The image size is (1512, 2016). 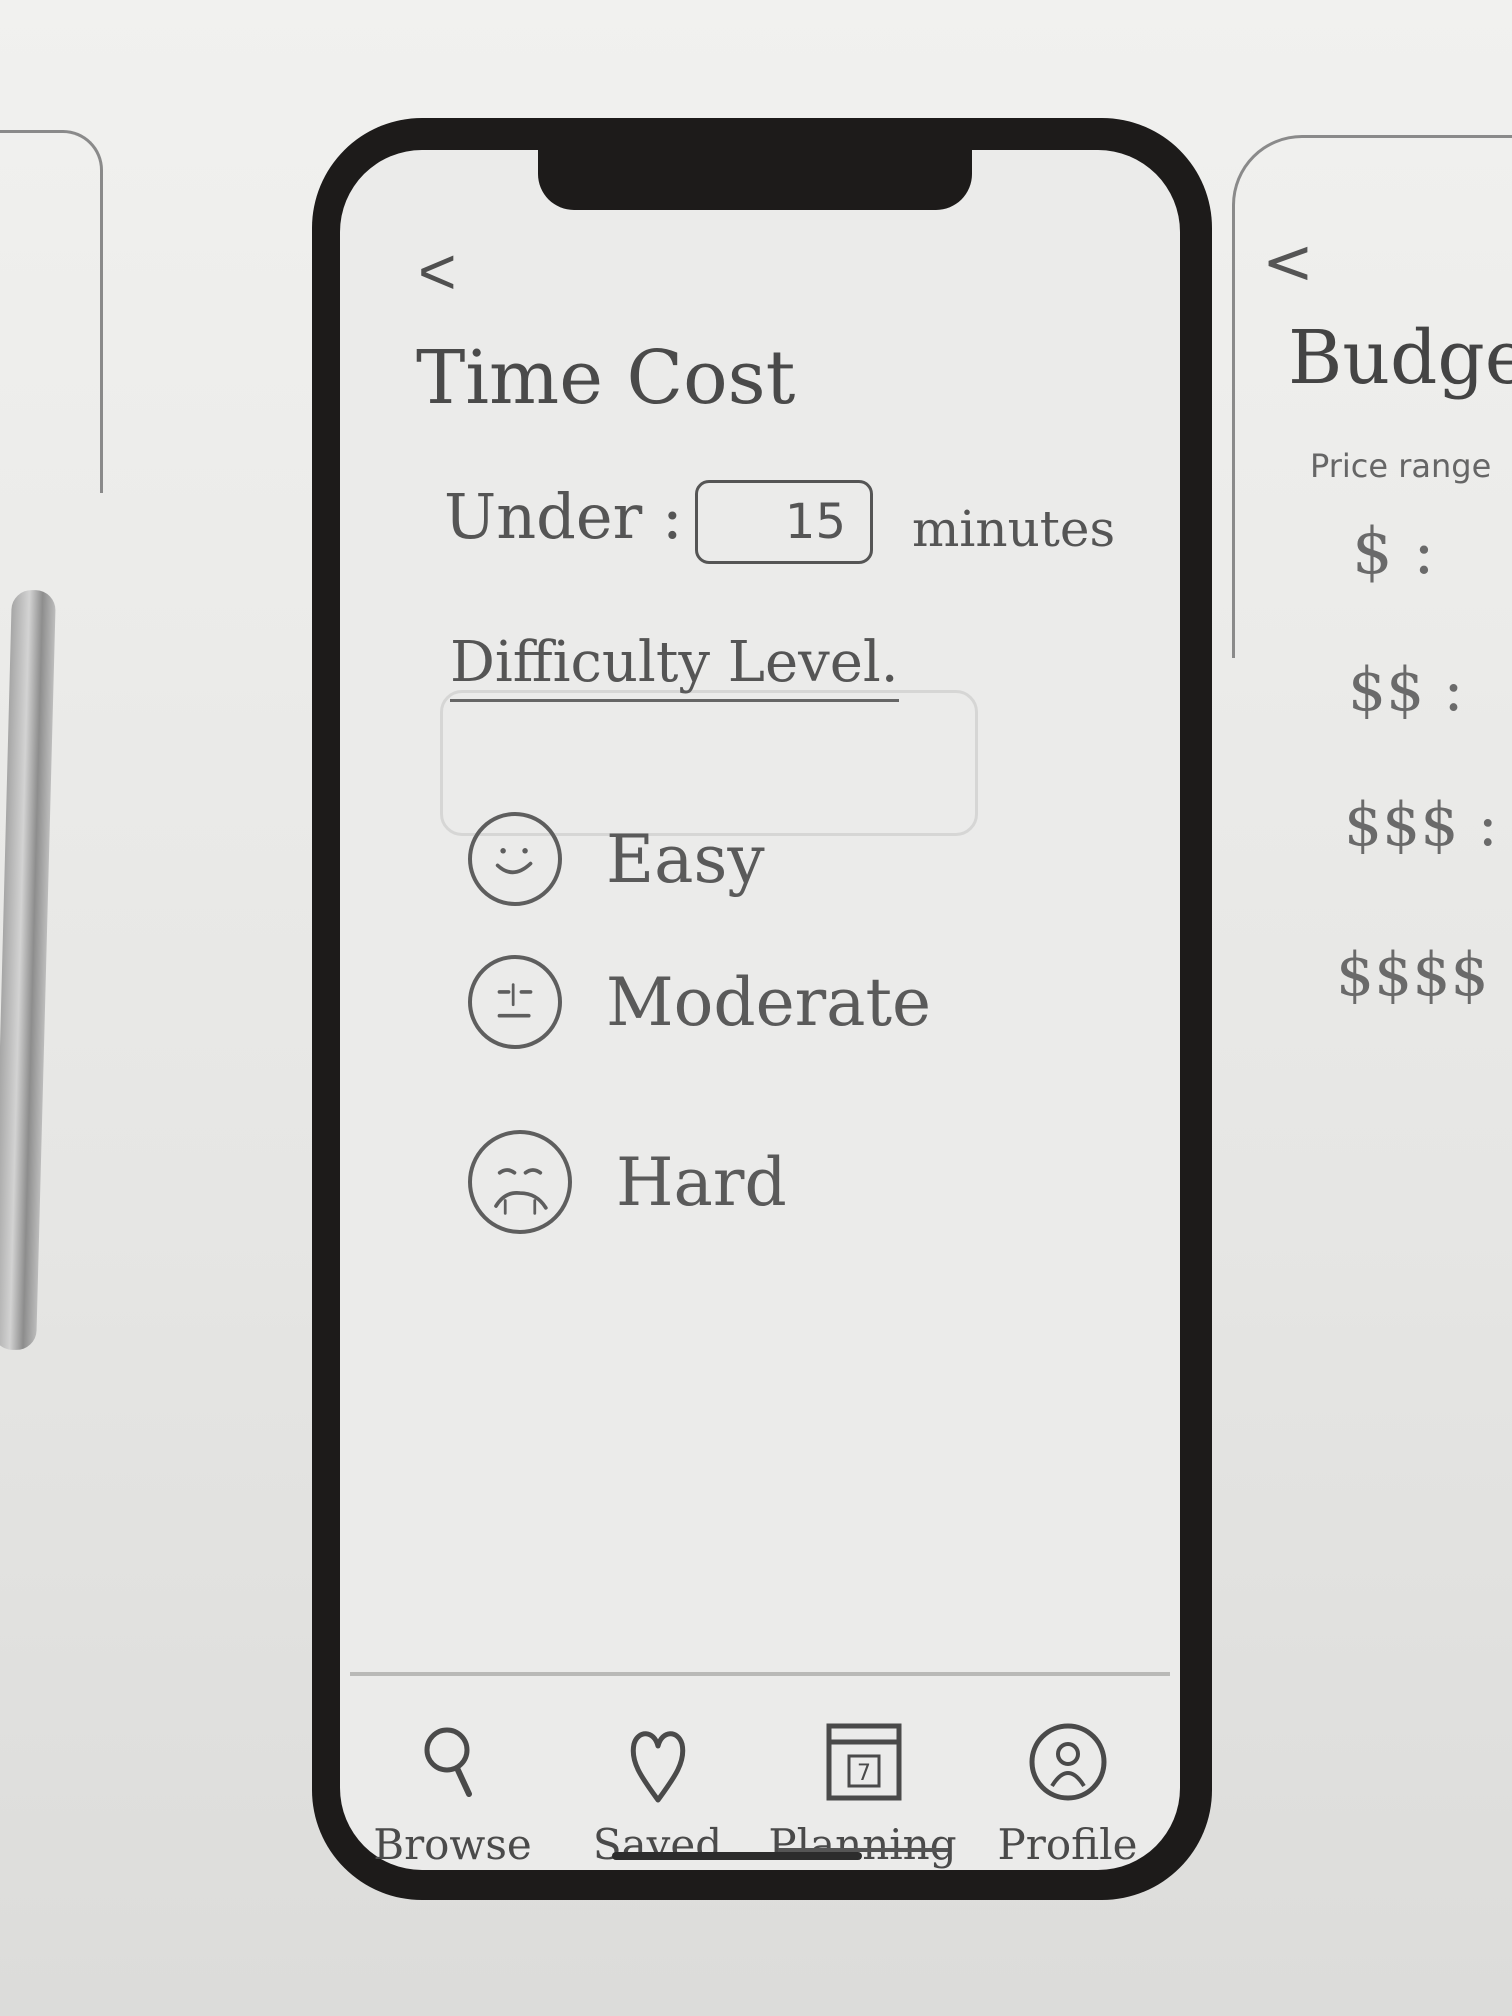 What do you see at coordinates (755, 180) in the screenshot?
I see `phone-notch` at bounding box center [755, 180].